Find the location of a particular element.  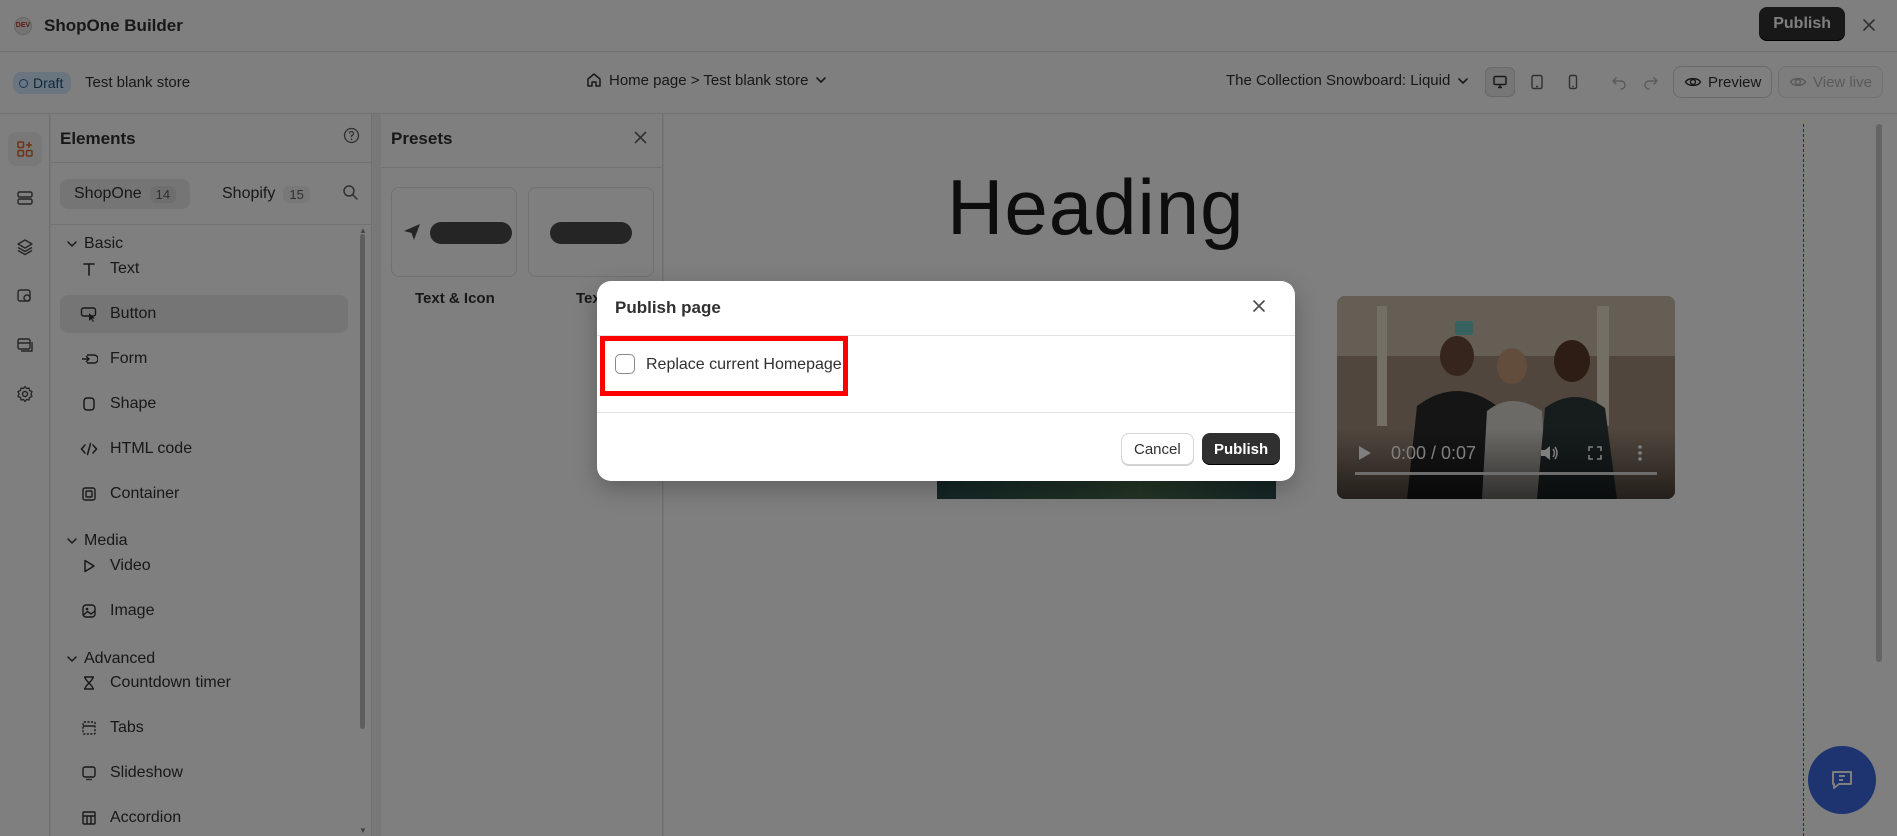

checkbox-label: Replace current Homepage is located at coordinates (744, 365).